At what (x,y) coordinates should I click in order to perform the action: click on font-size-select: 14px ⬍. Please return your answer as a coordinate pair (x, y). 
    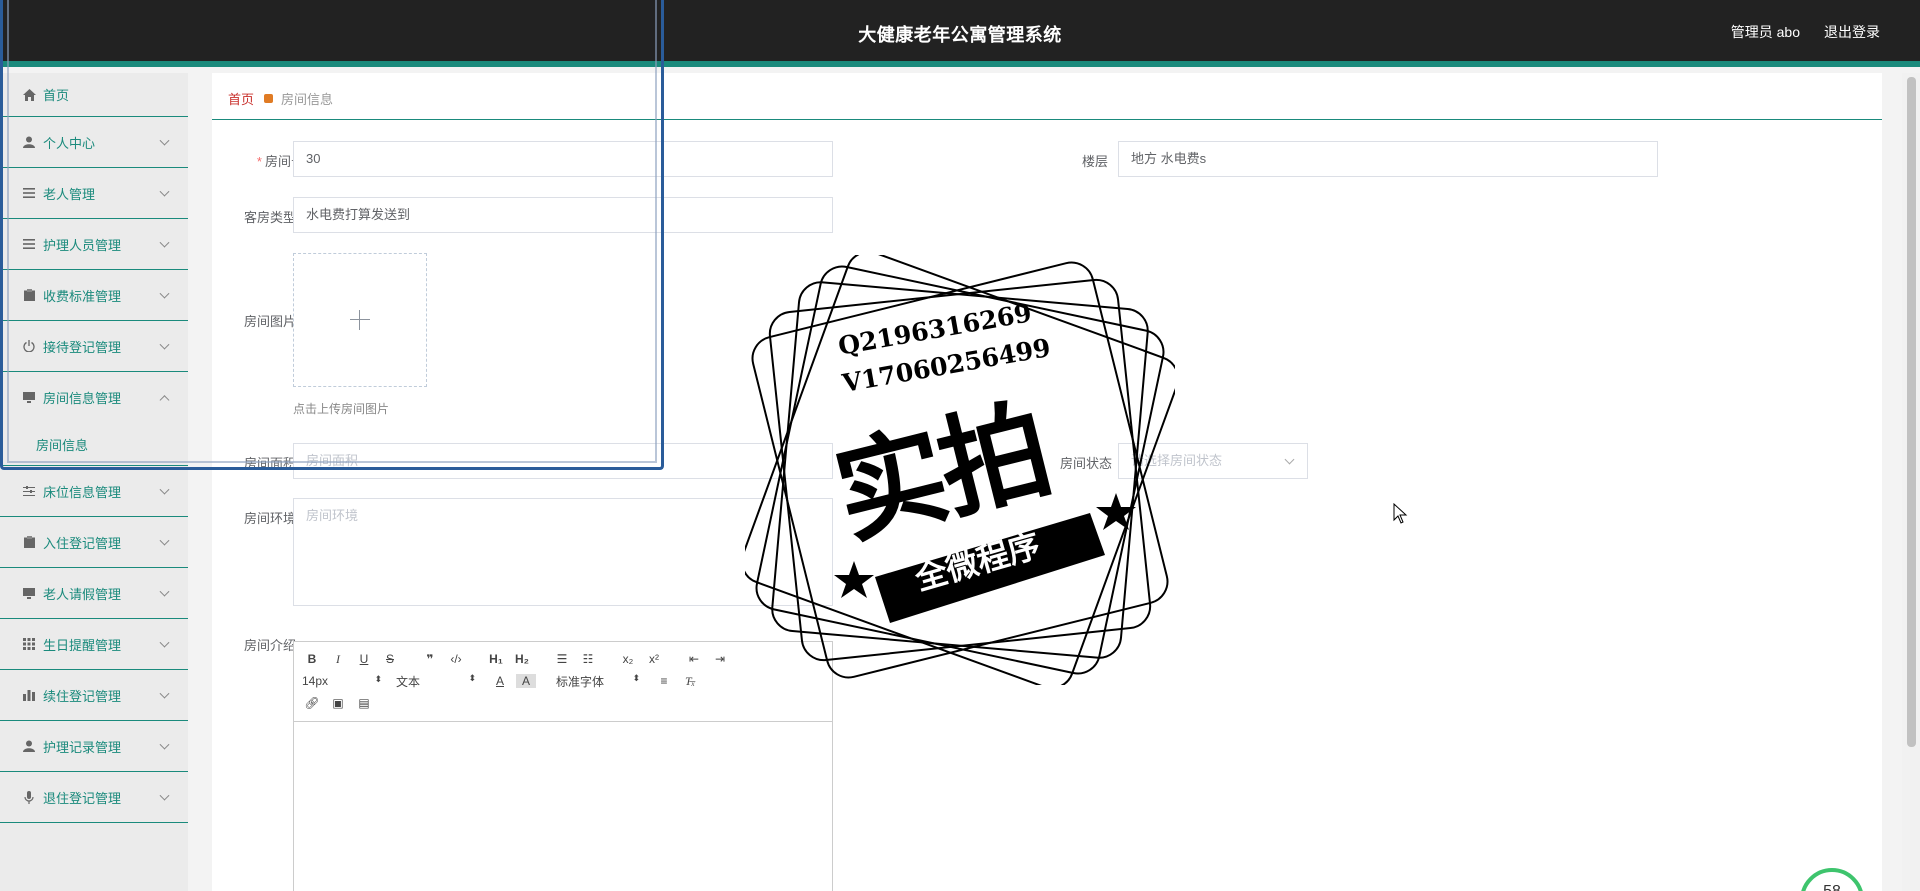
    Looking at the image, I should click on (342, 681).